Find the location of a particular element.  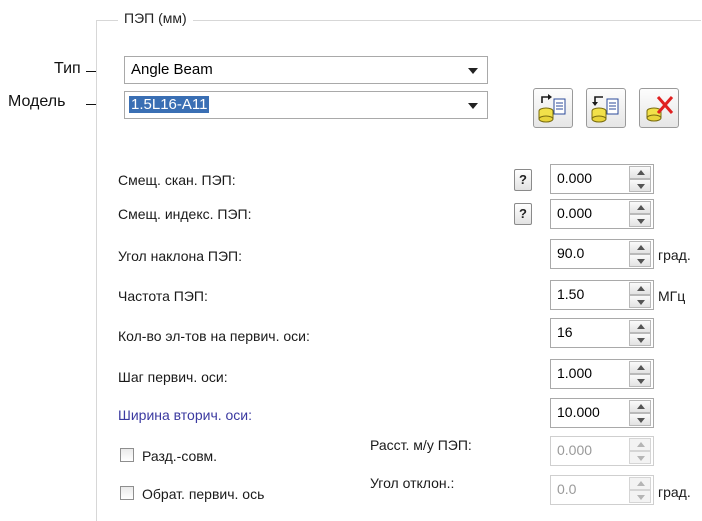

db-export-icon is located at coordinates (605, 109).